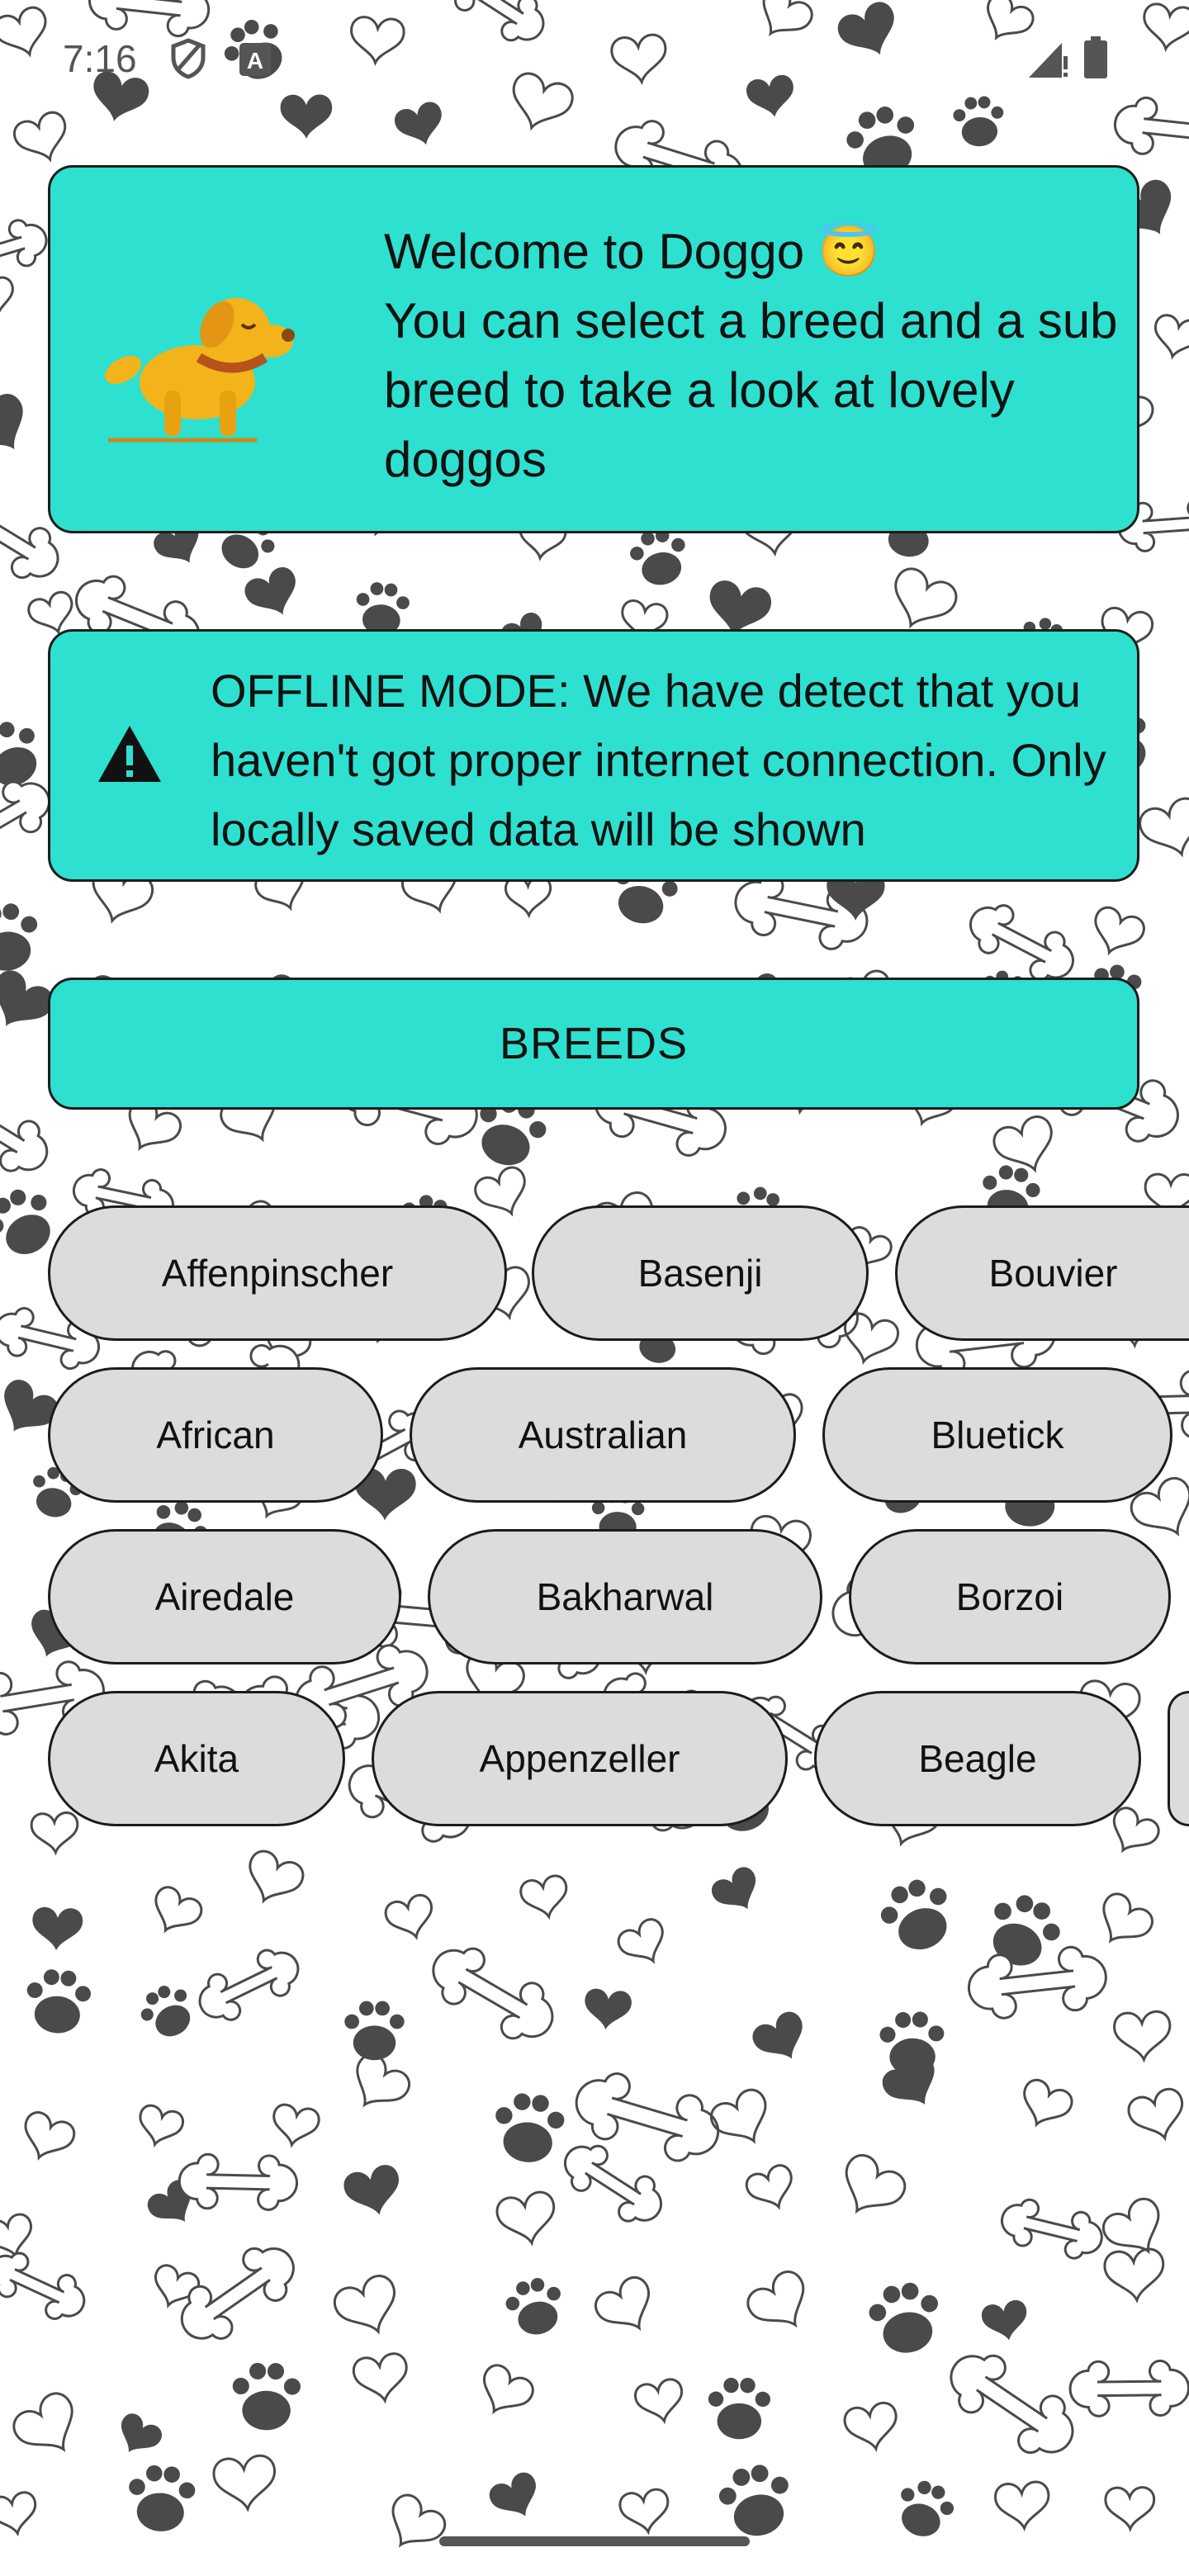  I want to click on breeds-button-label: BREEDS, so click(594, 1043).